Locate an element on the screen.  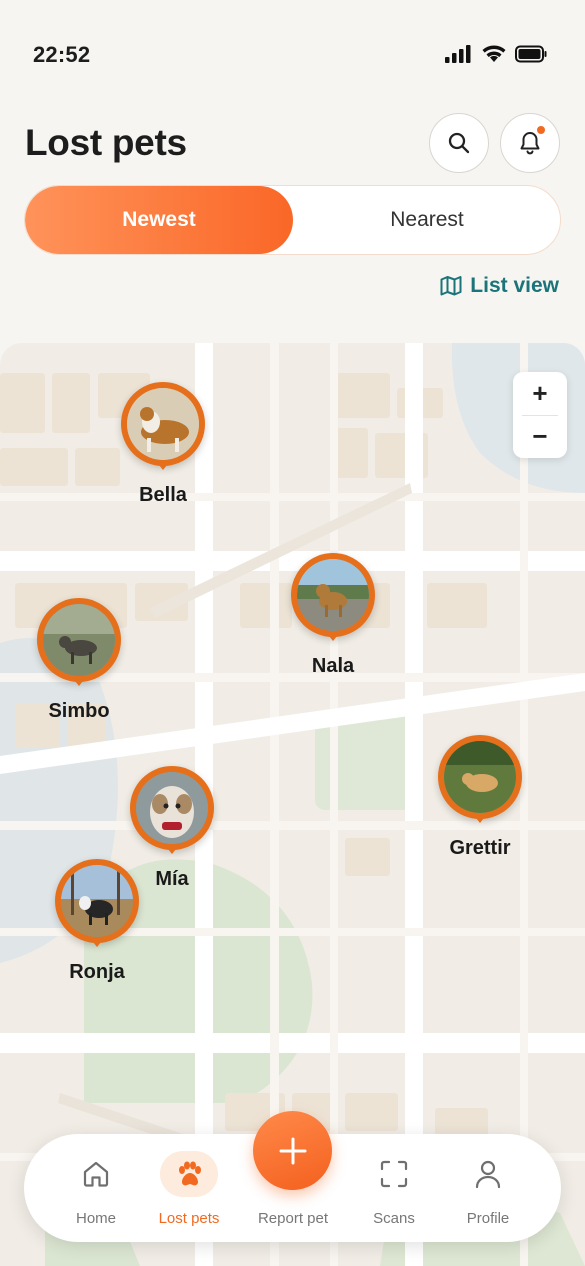
person-icon is located at coordinates (488, 1174).